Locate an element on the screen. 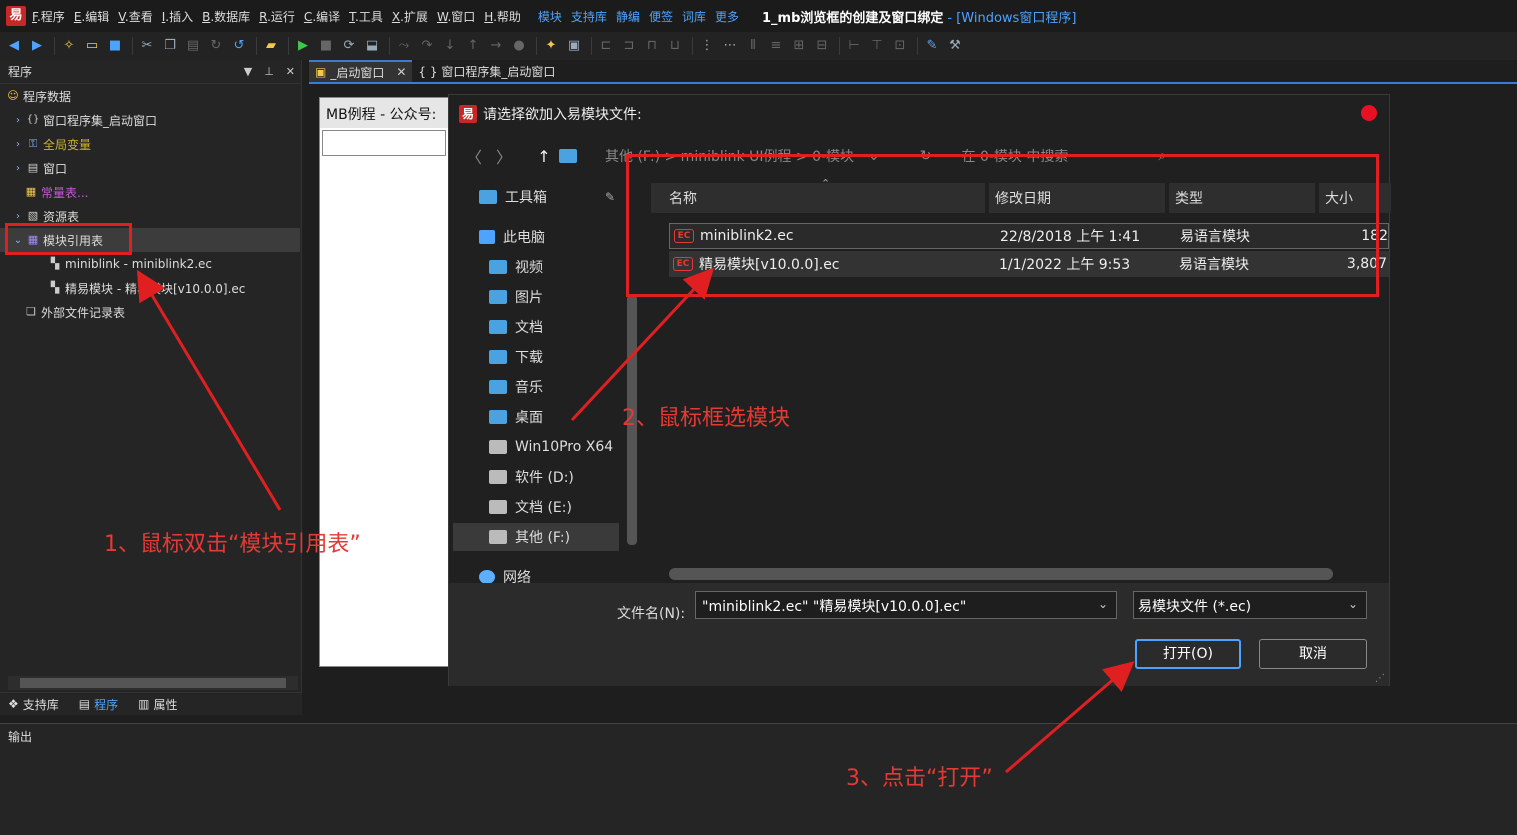 The width and height of the screenshot is (1517, 835). annotation-step-1: 1、鼠标双击“模块引用表” is located at coordinates (232, 544).